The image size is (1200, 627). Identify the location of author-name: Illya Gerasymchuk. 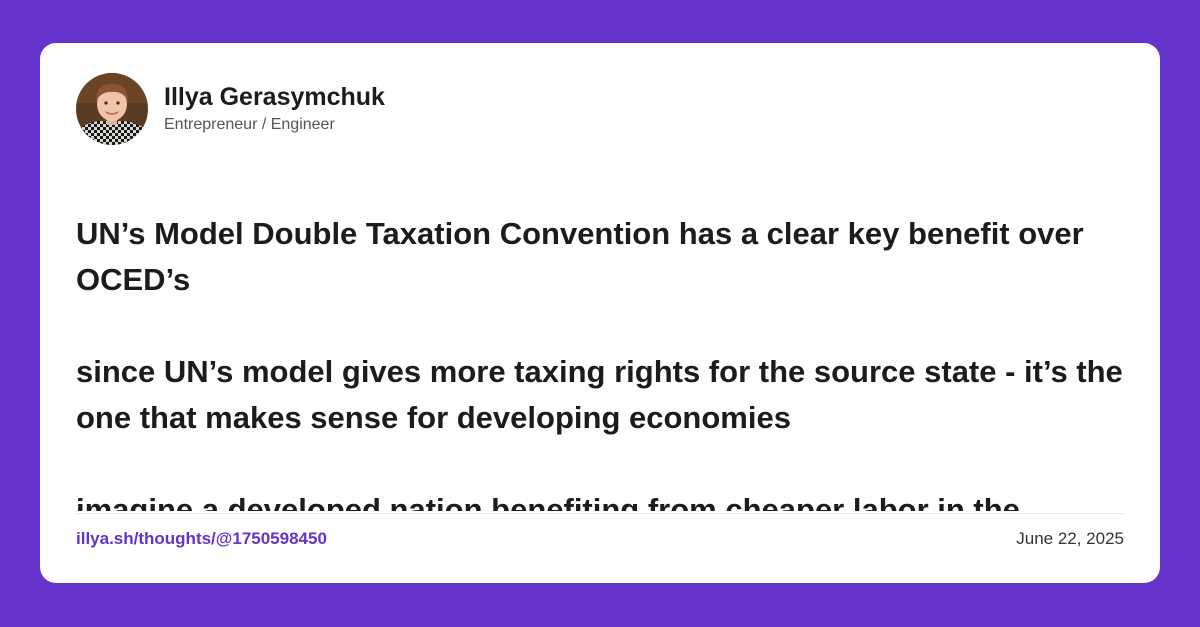
(274, 97).